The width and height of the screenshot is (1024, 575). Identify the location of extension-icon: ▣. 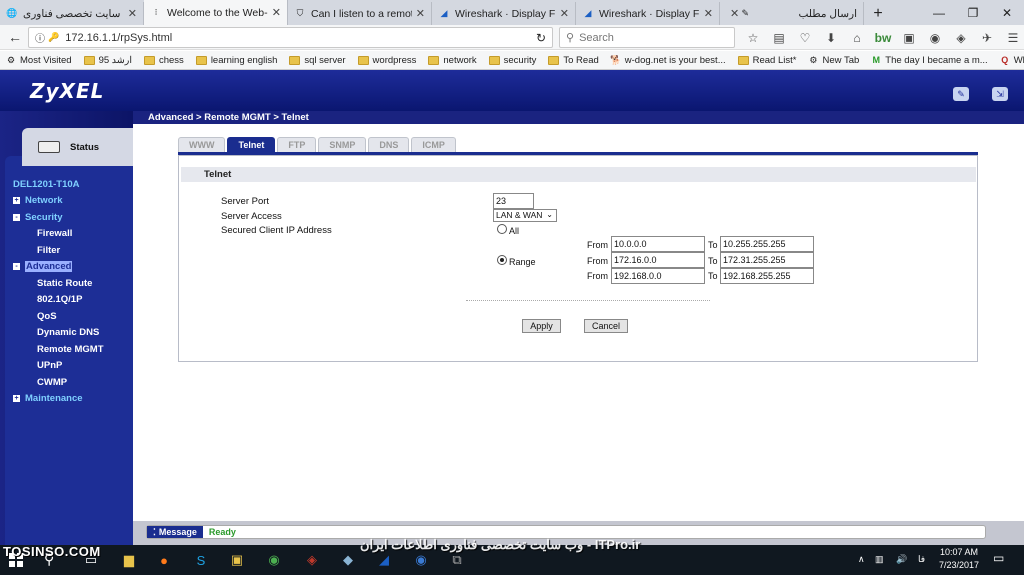
(909, 37).